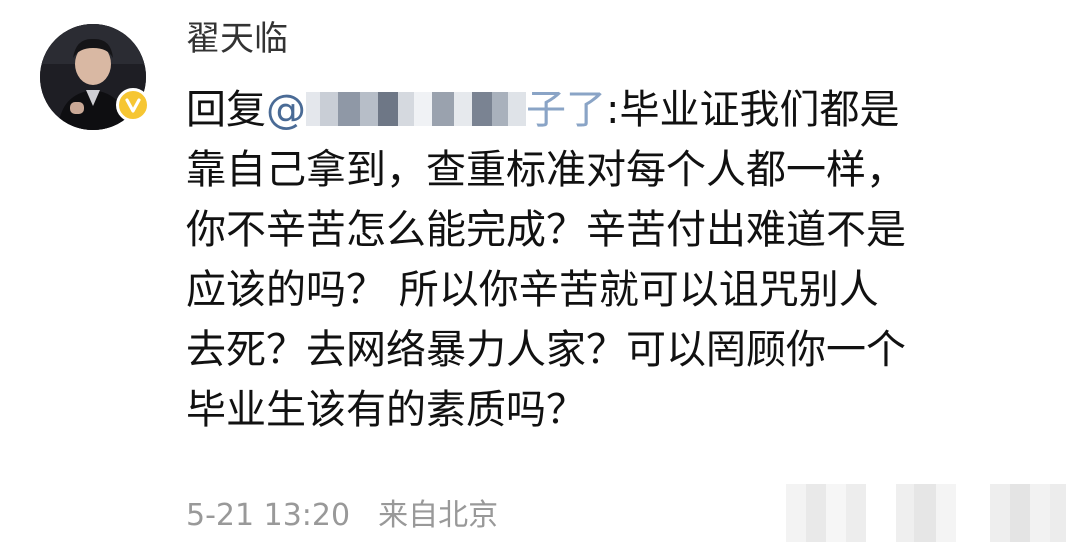 The image size is (1080, 560). Describe the element at coordinates (546, 350) in the screenshot. I see `comment-line-5: 去死？去网络暴力人家？可以罔顾你一个` at that location.